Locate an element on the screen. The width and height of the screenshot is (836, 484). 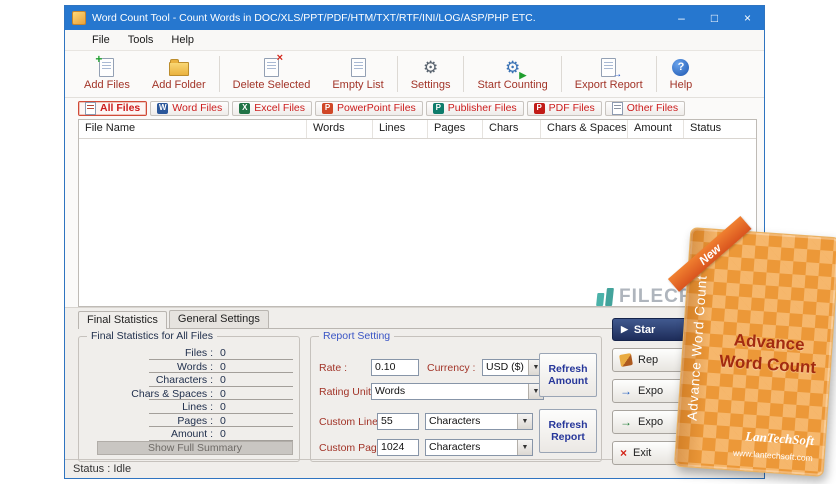
bottom-tabs: Final Statistics General Settings is located at coordinates (174, 319).